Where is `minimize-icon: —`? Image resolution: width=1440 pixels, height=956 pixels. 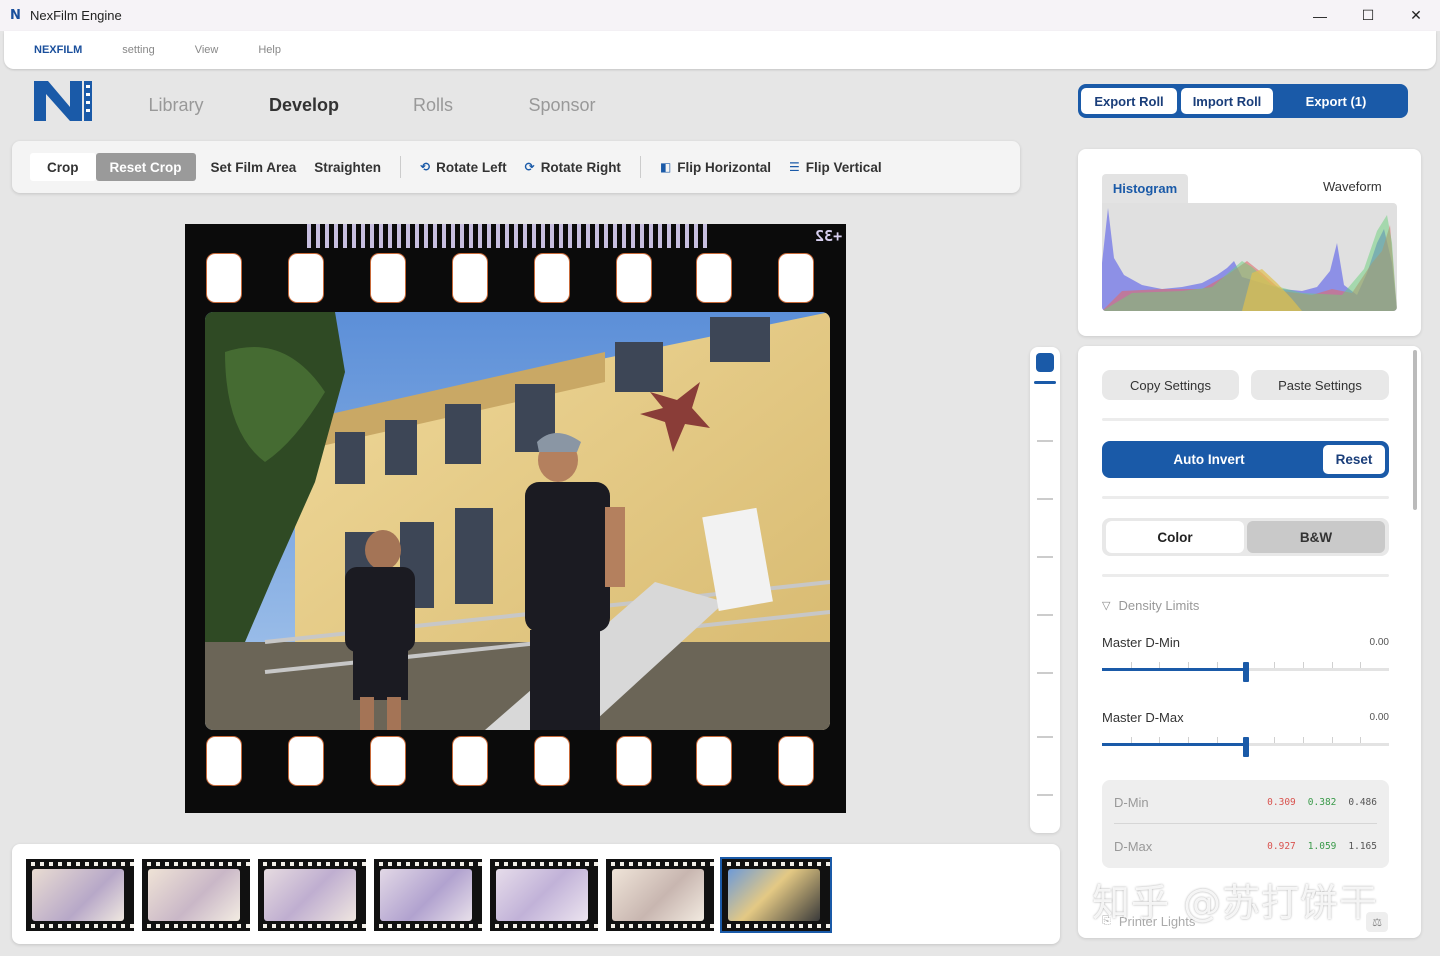
minimize-icon: — is located at coordinates (1320, 15).